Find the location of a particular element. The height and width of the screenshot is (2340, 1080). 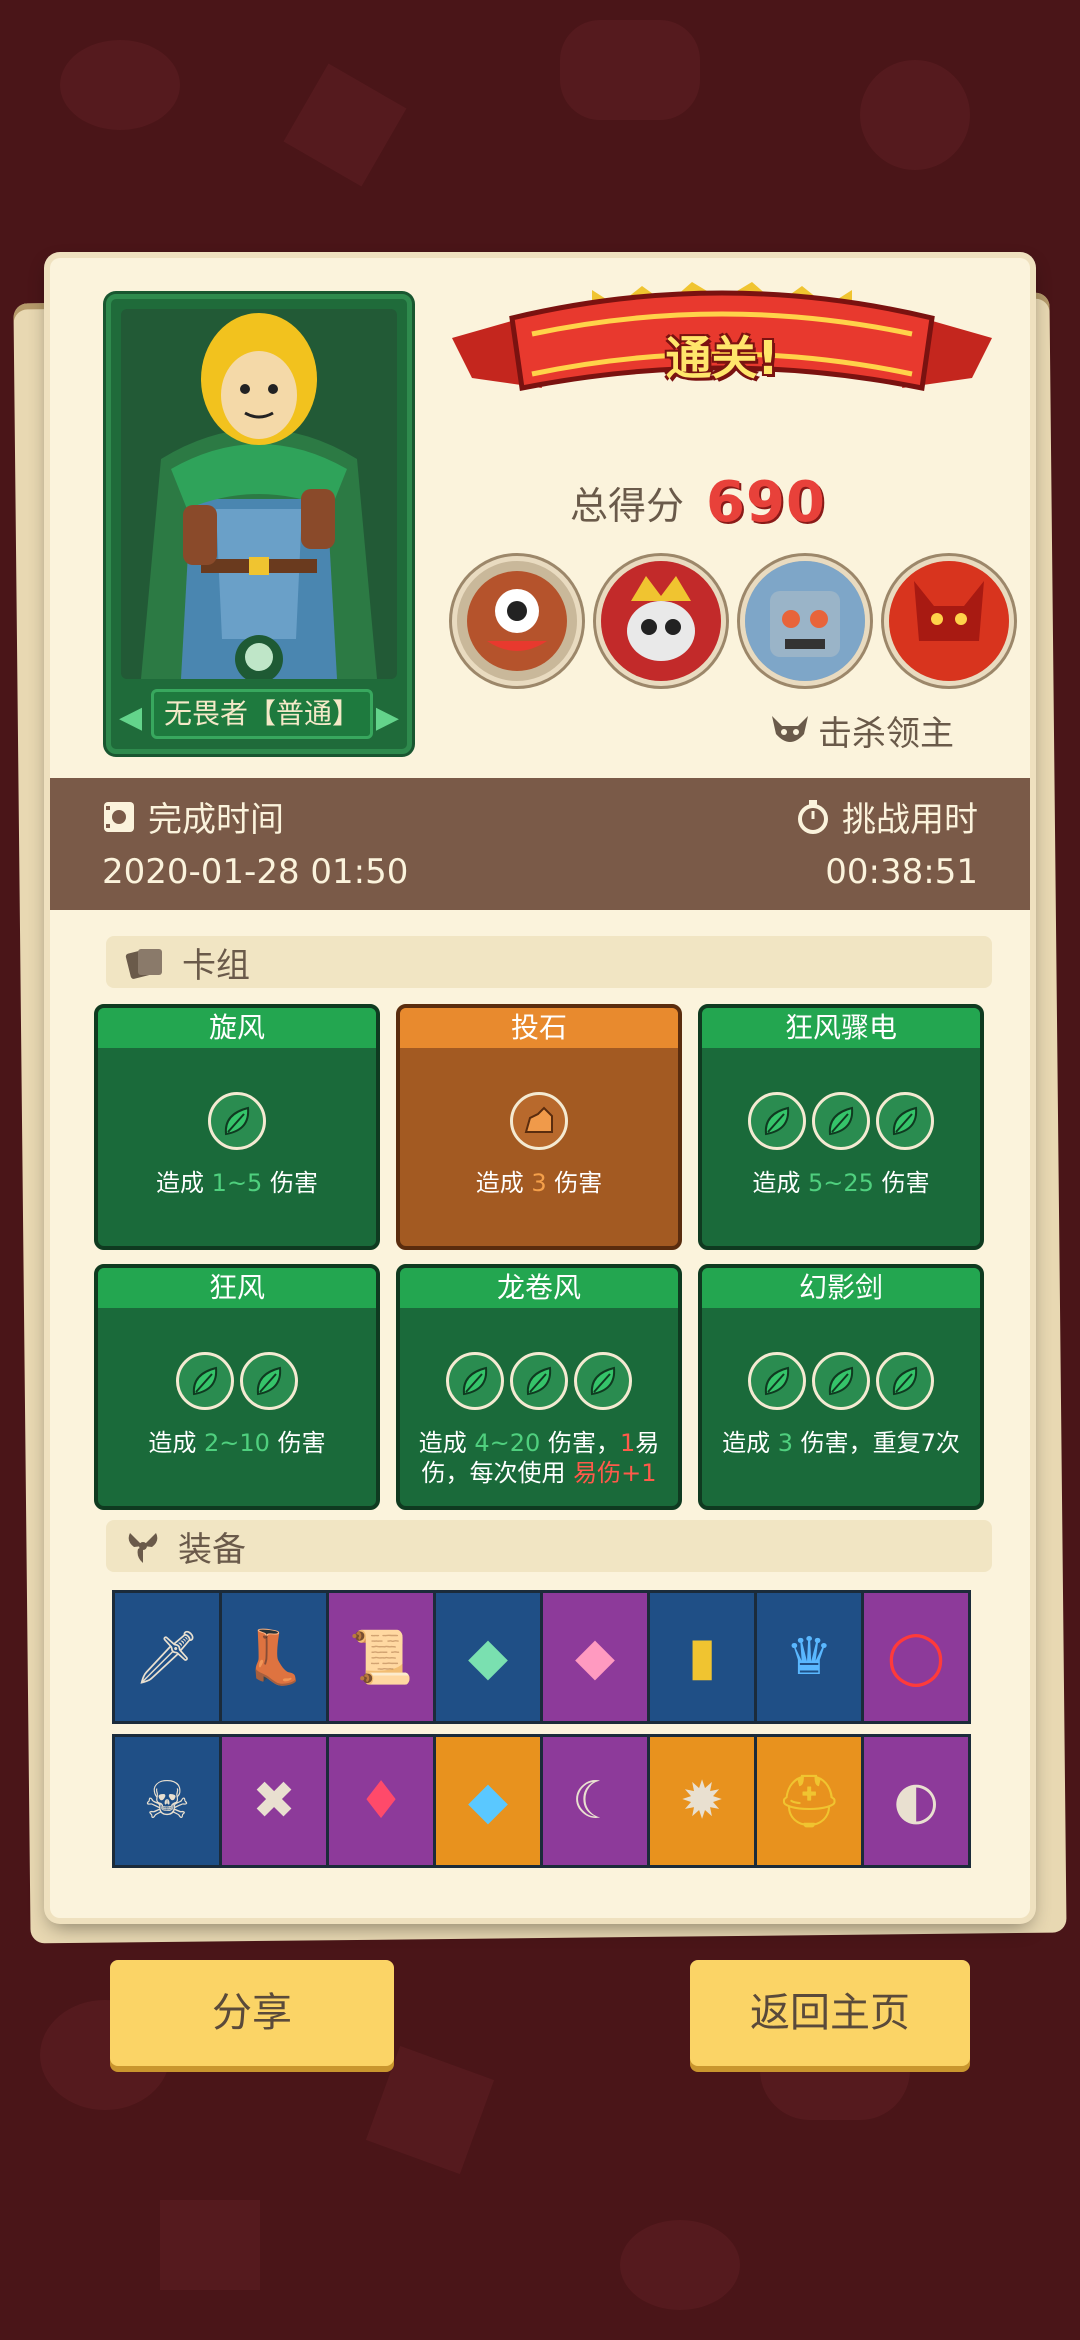

equipment-icon is located at coordinates (143, 1548).